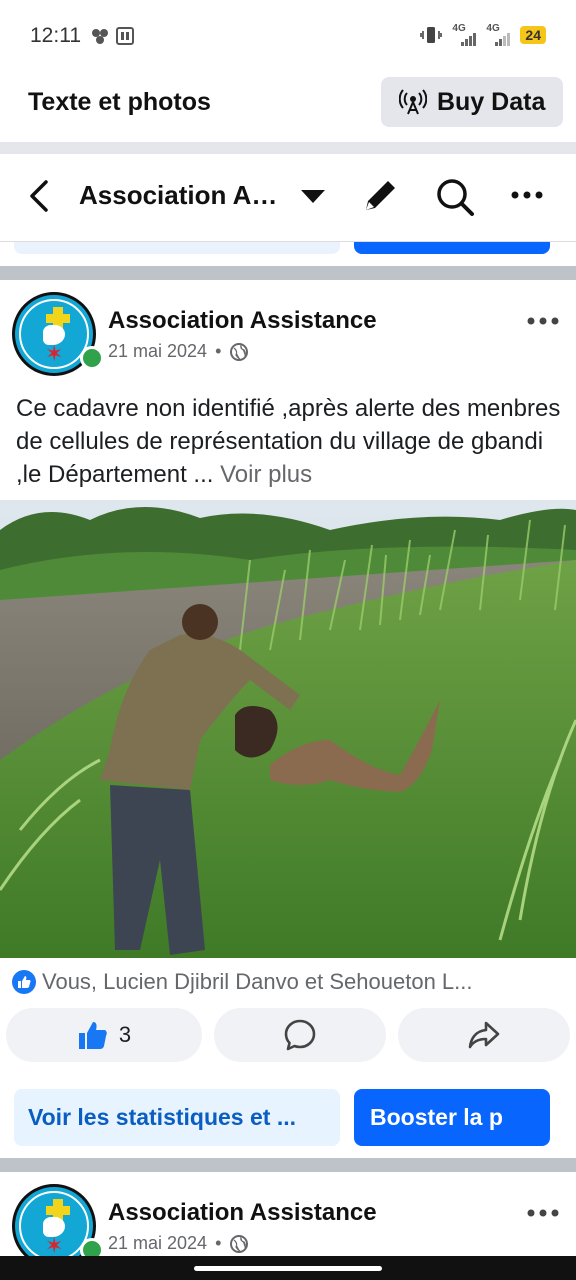 The image size is (576, 1280). What do you see at coordinates (288, 1268) in the screenshot?
I see `home-gesture-handle` at bounding box center [288, 1268].